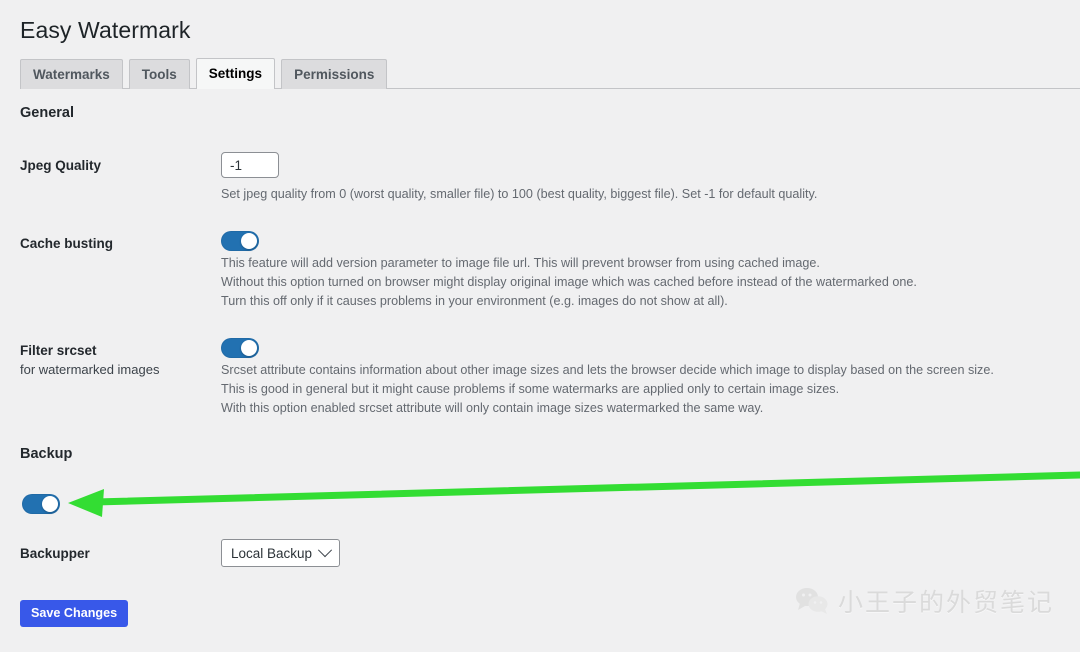 The height and width of the screenshot is (652, 1080). I want to click on save-changes-button: Save Changes, so click(74, 613).